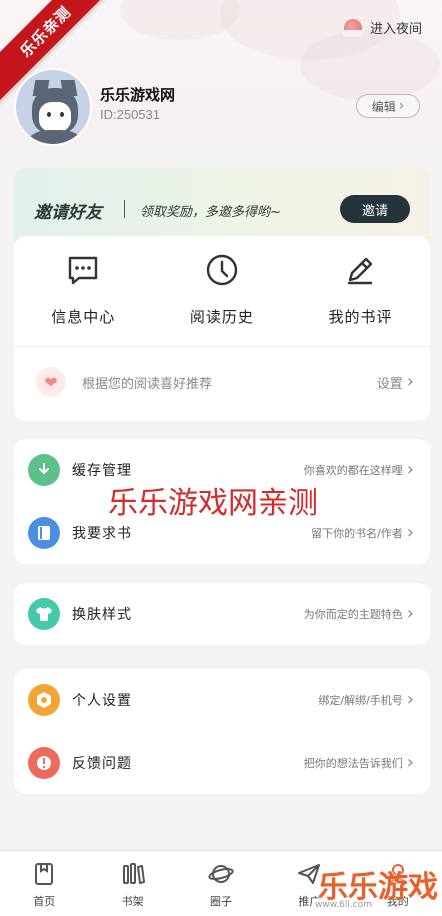  What do you see at coordinates (44, 901) in the screenshot?
I see `tab-label: 首页` at bounding box center [44, 901].